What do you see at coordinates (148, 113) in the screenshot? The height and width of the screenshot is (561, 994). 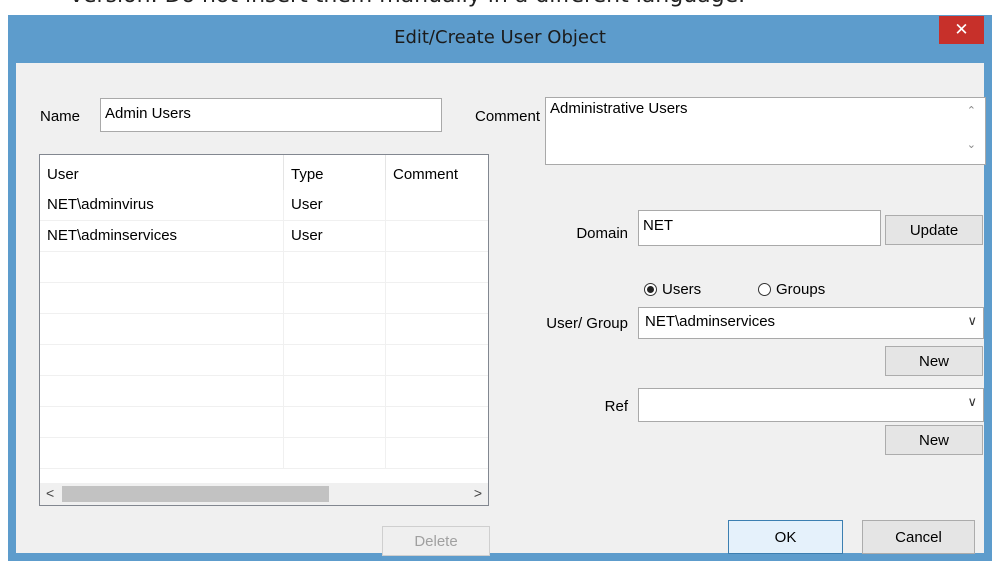 I see `name-input-value: Admin Users` at bounding box center [148, 113].